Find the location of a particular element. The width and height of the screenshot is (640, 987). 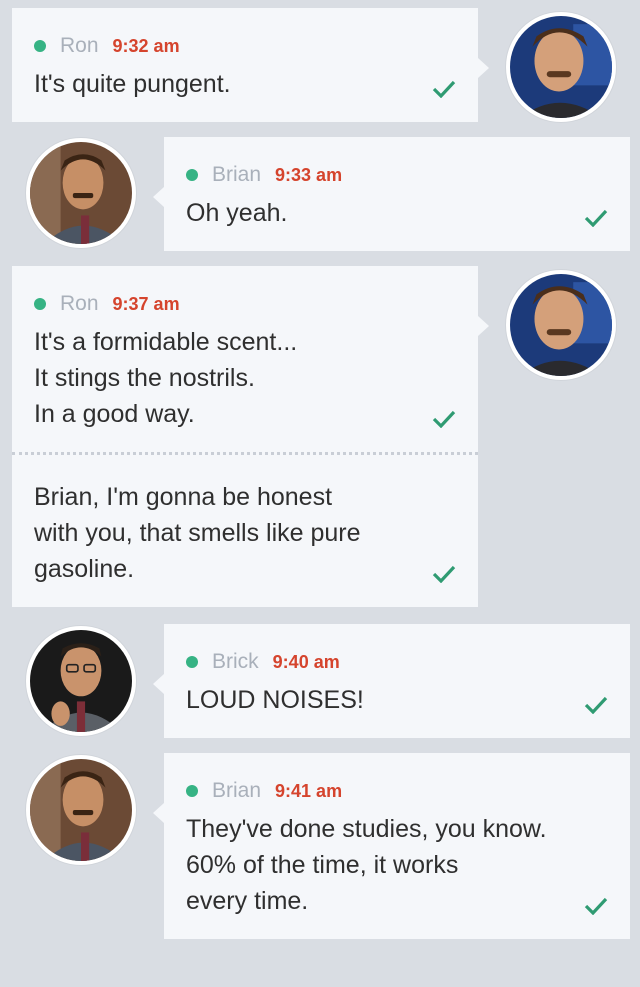

message-time: 9:40 am is located at coordinates (306, 661).